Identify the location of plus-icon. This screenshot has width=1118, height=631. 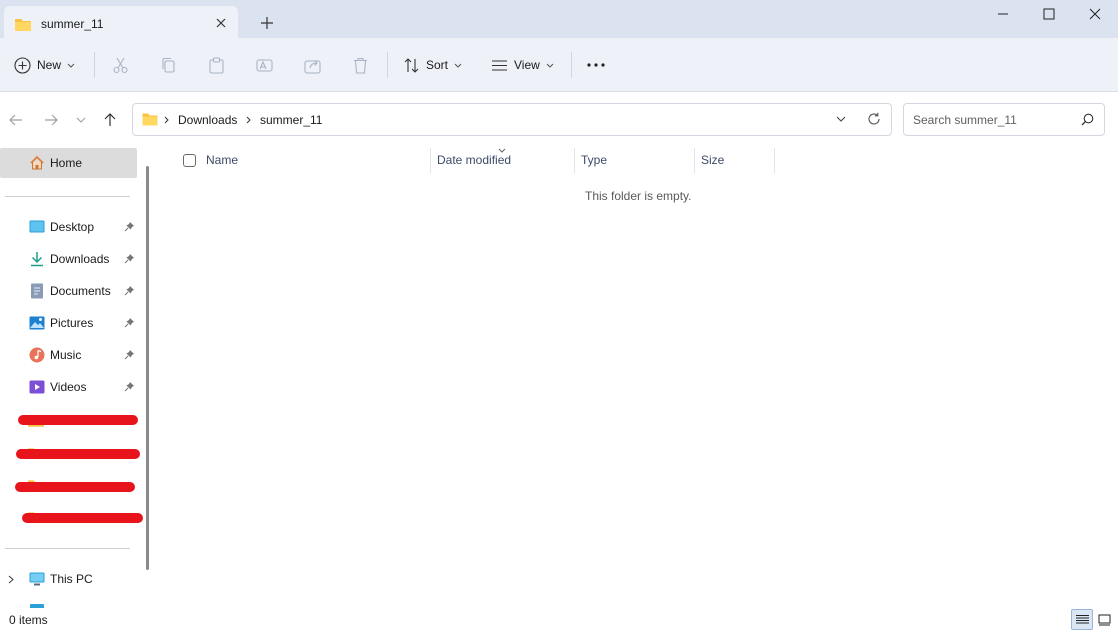
(267, 23).